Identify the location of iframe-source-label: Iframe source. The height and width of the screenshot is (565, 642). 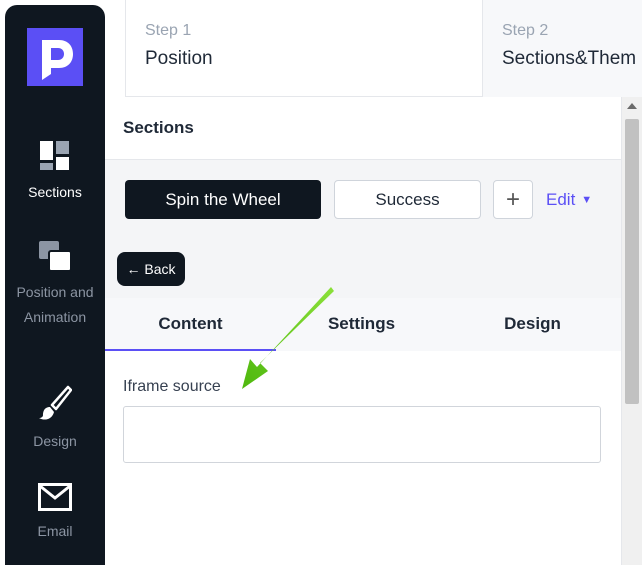
(172, 386).